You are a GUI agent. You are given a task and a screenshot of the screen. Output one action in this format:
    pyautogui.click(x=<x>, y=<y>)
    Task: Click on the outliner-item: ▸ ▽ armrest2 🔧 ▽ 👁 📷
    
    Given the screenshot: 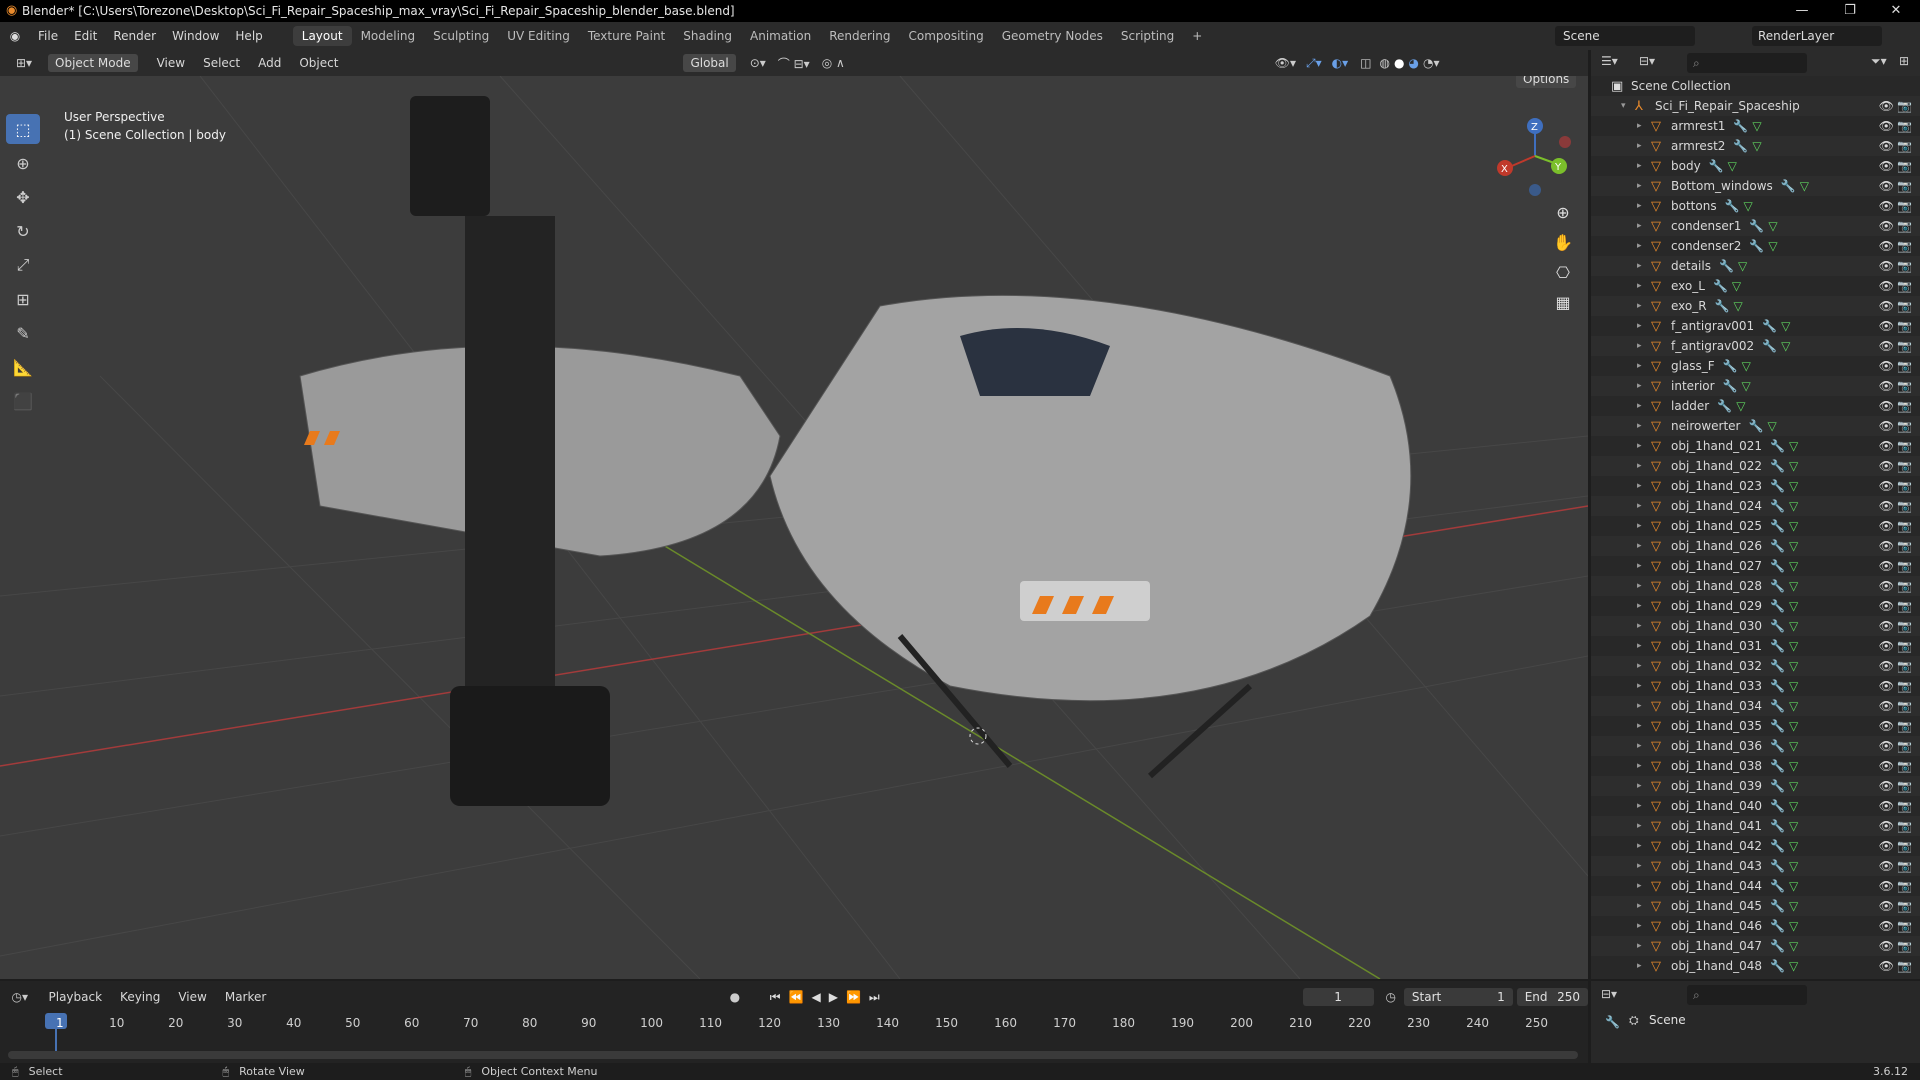 What is the action you would take?
    pyautogui.click(x=1755, y=146)
    